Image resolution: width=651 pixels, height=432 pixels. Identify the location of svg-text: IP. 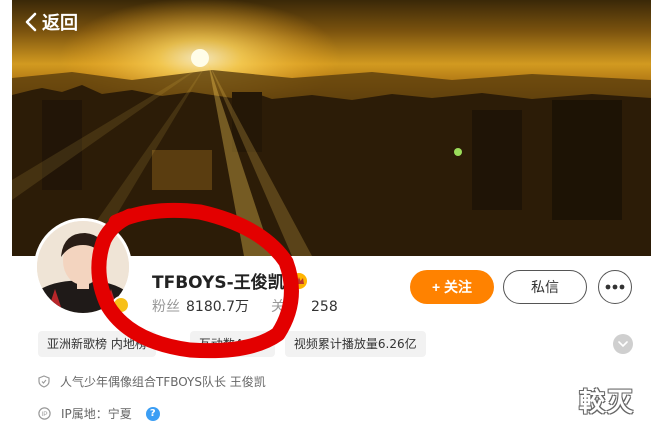
(44, 414).